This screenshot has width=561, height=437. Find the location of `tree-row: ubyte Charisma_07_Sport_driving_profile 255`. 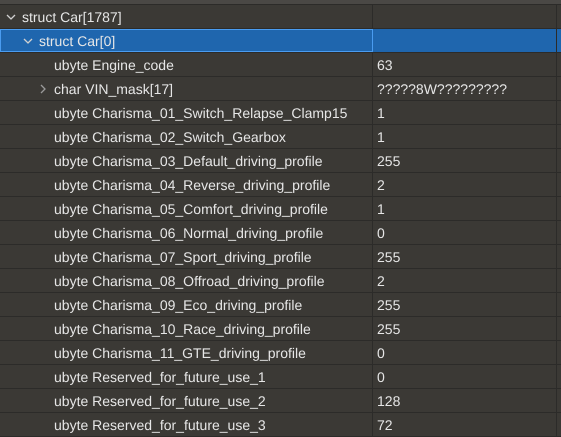

tree-row: ubyte Charisma_07_Sport_driving_profile 255 is located at coordinates (280, 257).